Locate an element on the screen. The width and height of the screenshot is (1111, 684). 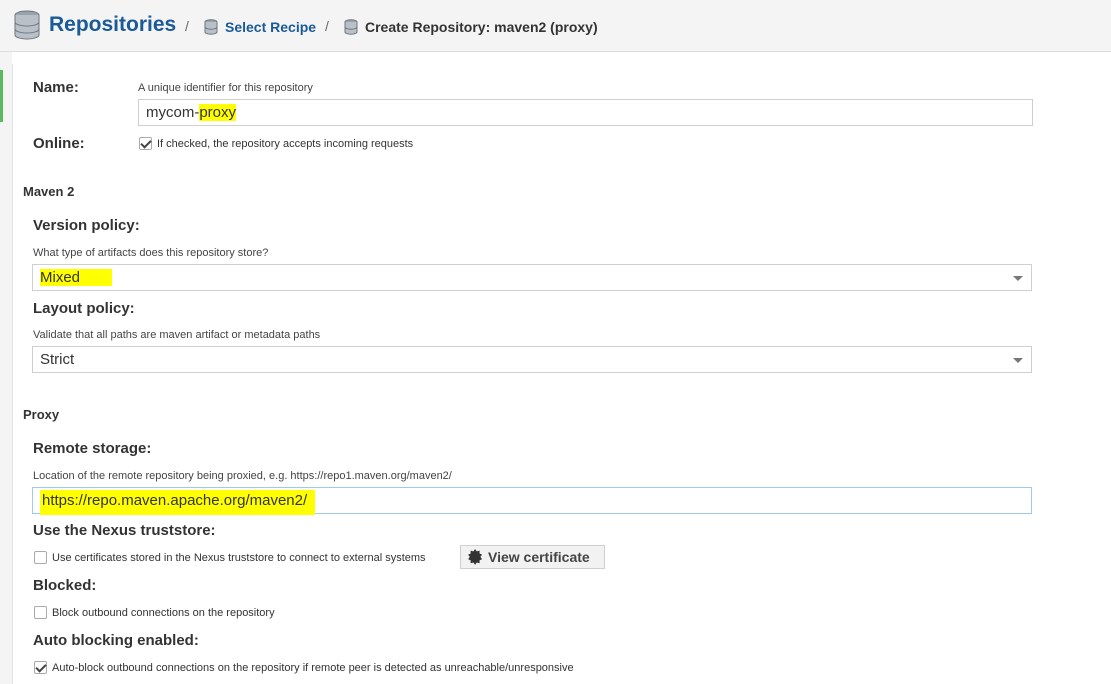
layout-policy-value: Strict is located at coordinates (57, 359).